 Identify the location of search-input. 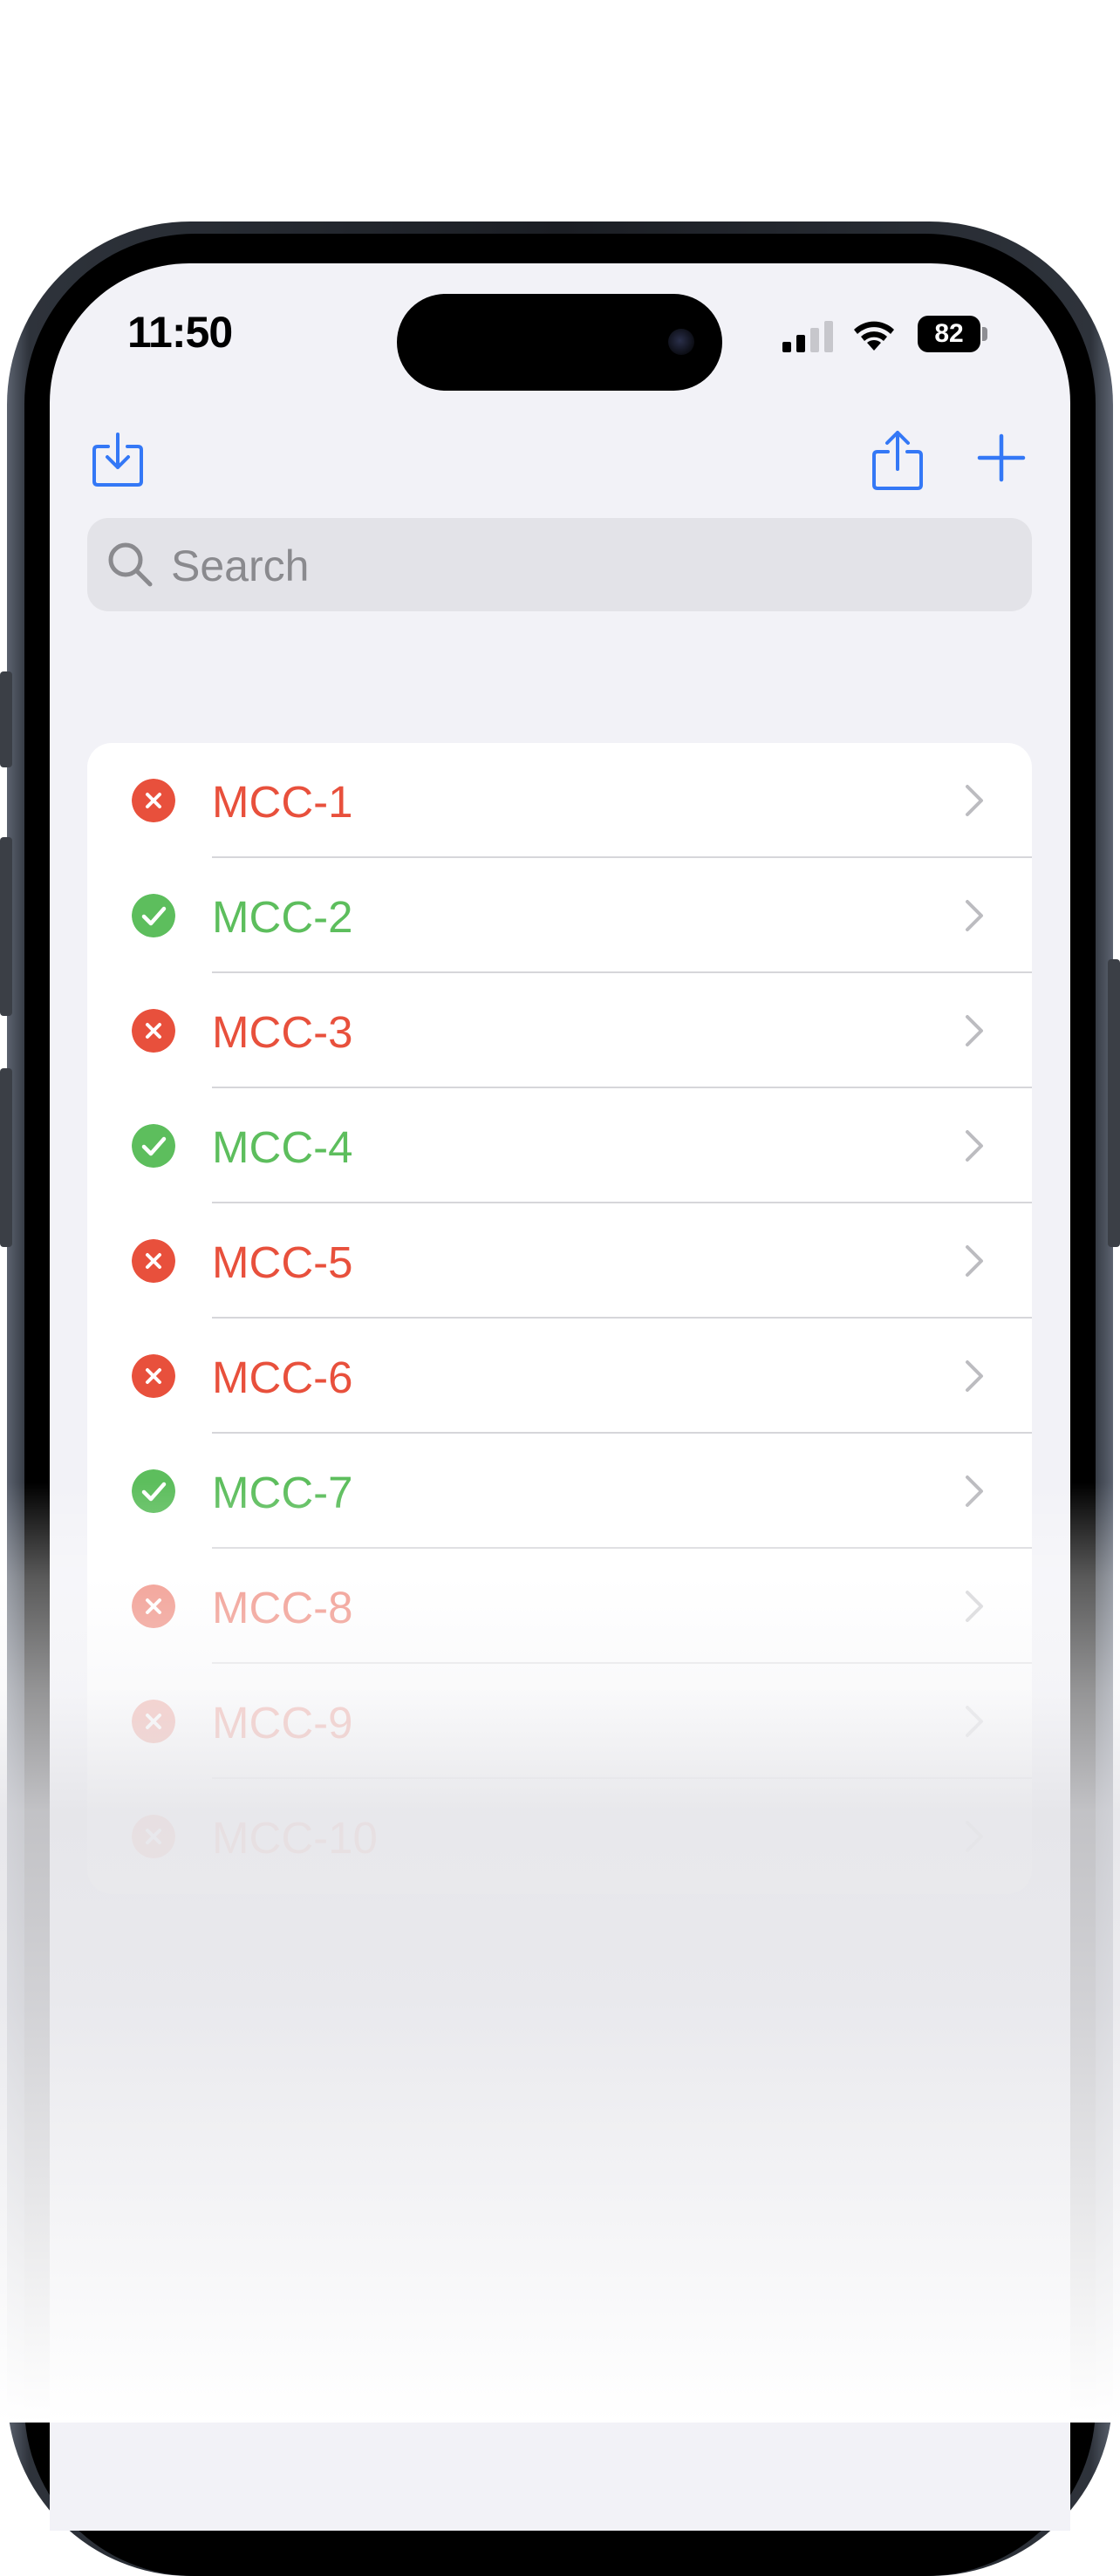
(589, 565).